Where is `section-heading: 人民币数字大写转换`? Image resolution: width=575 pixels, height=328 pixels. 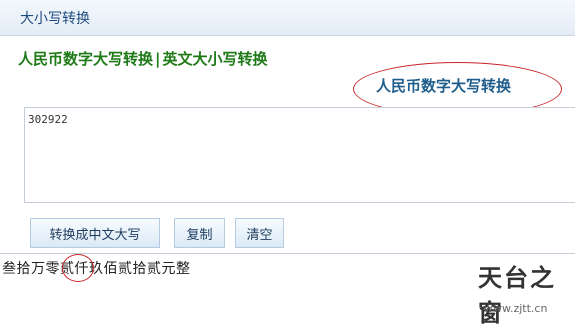 section-heading: 人民币数字大写转换 is located at coordinates (444, 86).